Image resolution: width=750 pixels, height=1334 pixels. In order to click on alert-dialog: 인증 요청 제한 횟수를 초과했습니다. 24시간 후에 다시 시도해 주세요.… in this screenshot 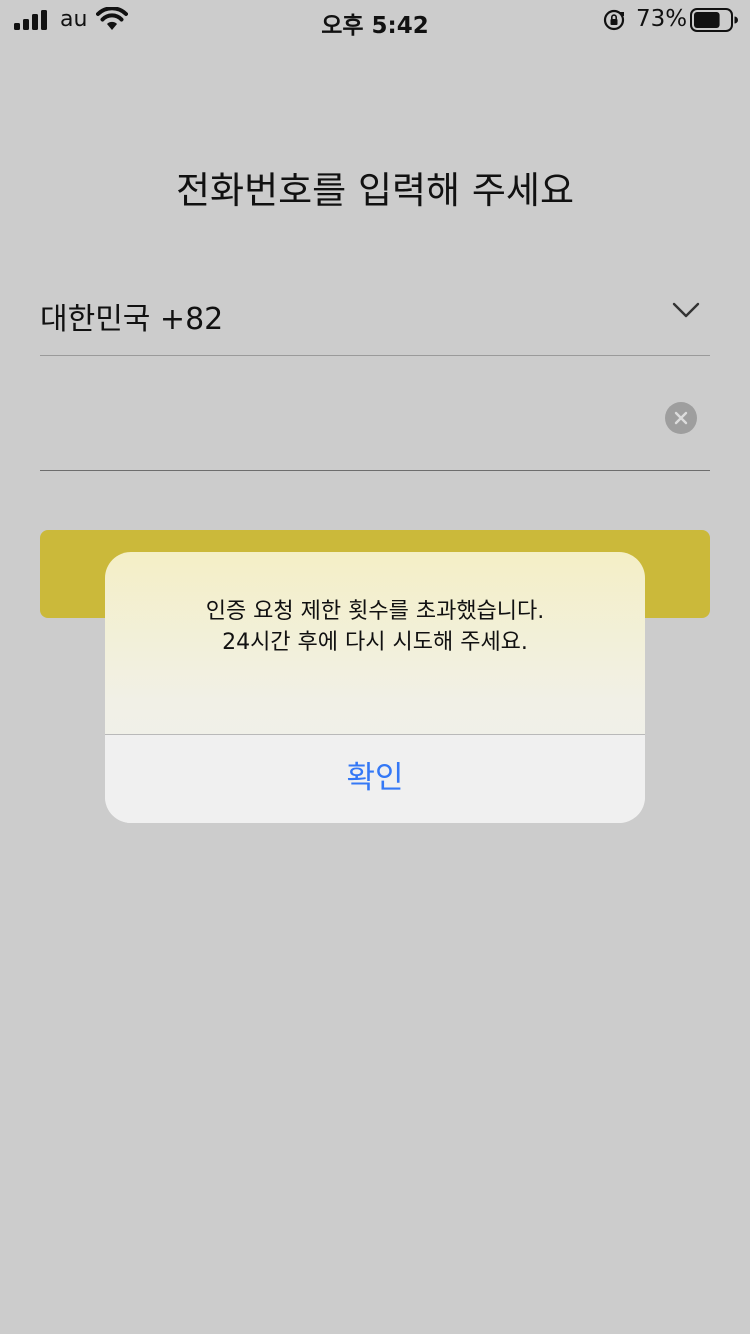, I will do `click(375, 687)`.